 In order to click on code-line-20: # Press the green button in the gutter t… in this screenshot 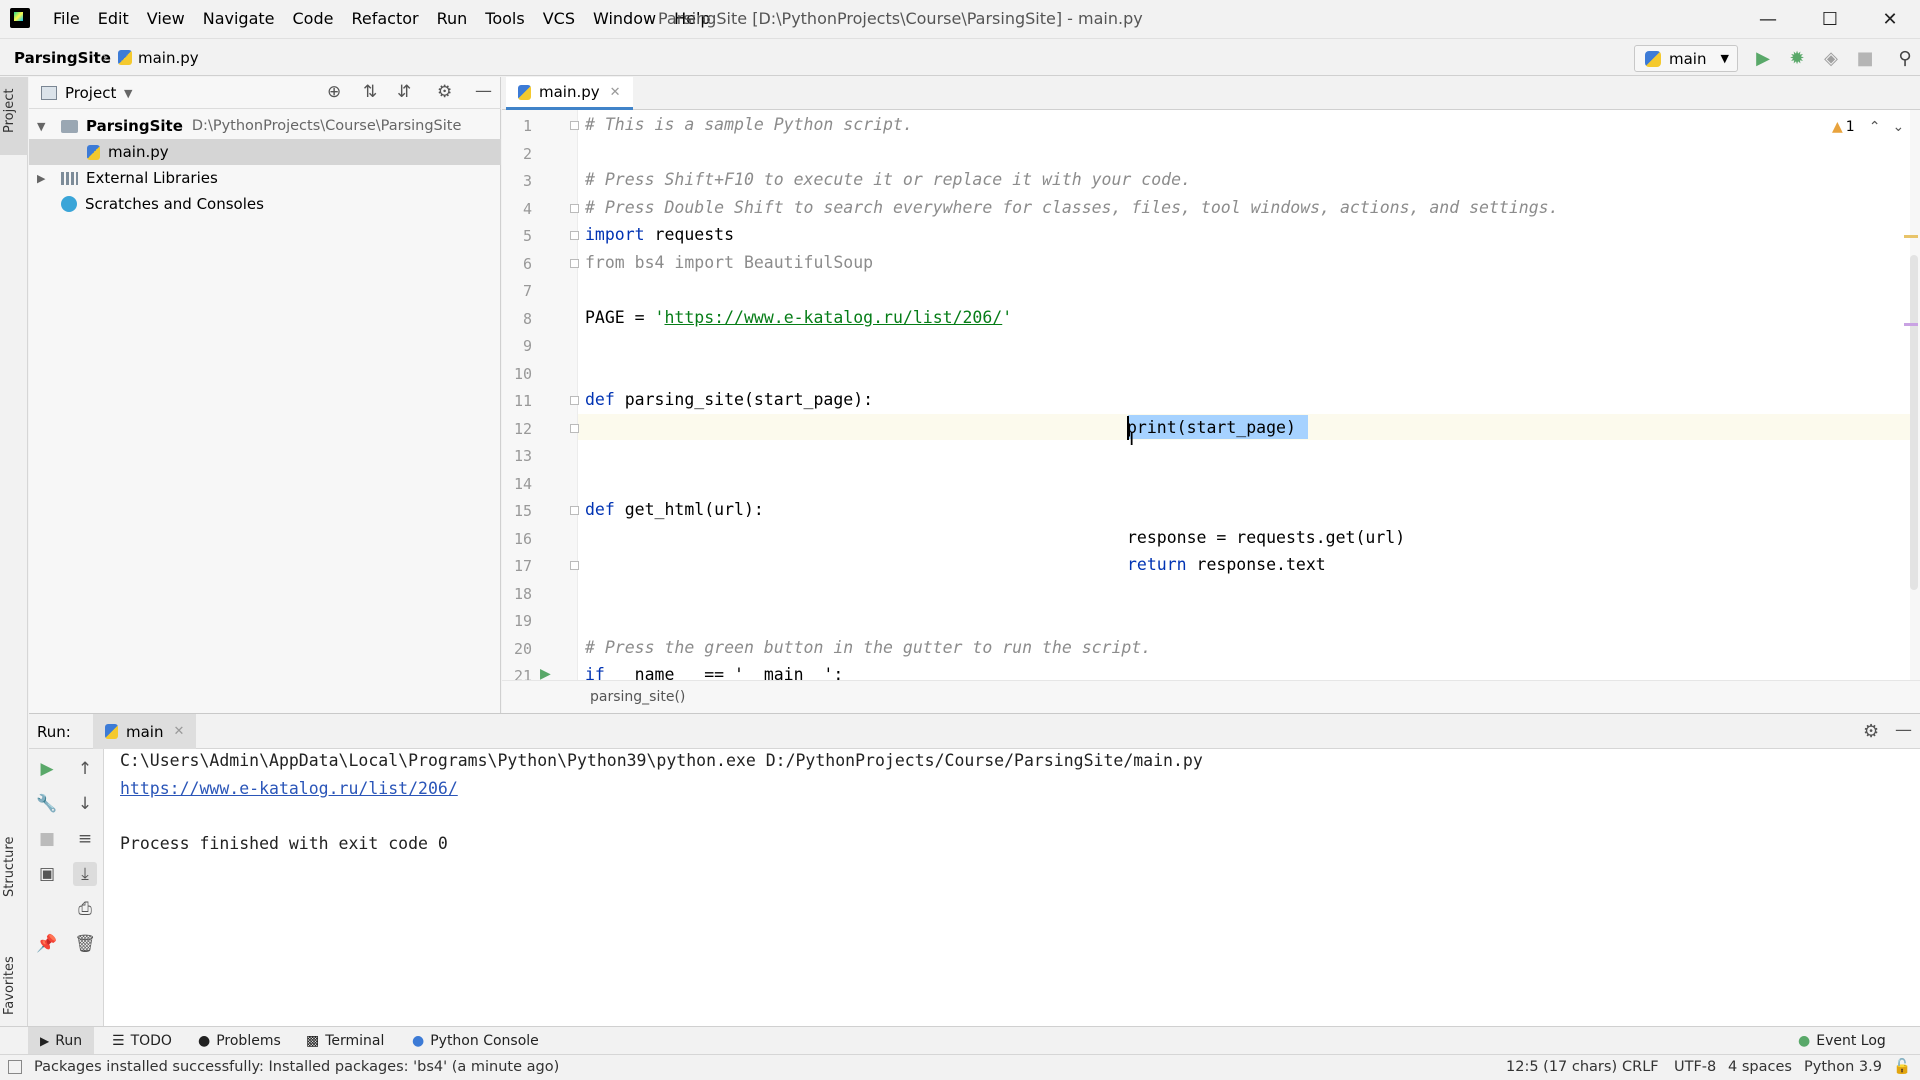, I will do `click(868, 647)`.